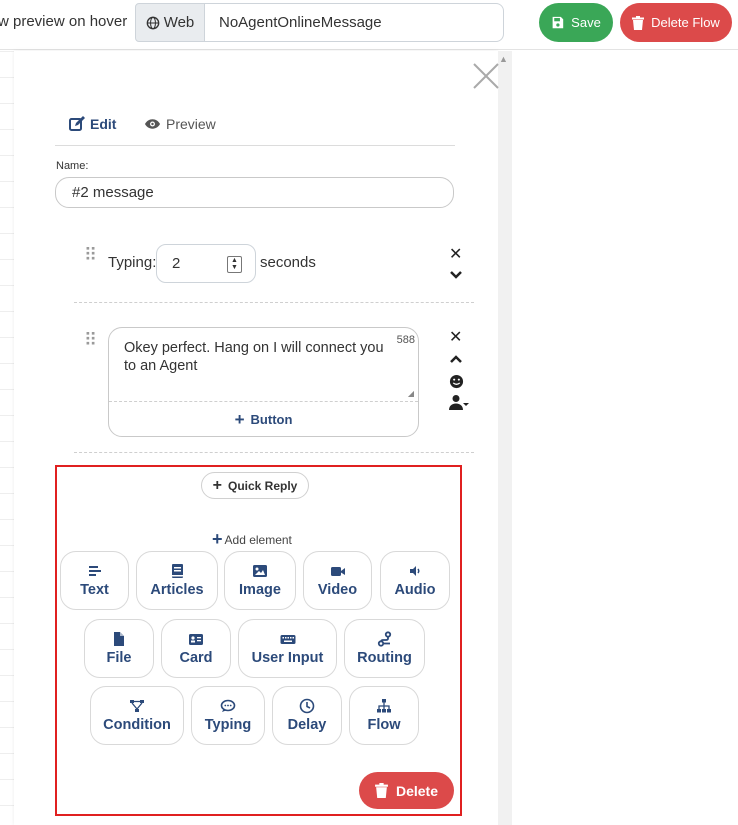  Describe the element at coordinates (415, 571) in the screenshot. I see `volume-icon` at that location.